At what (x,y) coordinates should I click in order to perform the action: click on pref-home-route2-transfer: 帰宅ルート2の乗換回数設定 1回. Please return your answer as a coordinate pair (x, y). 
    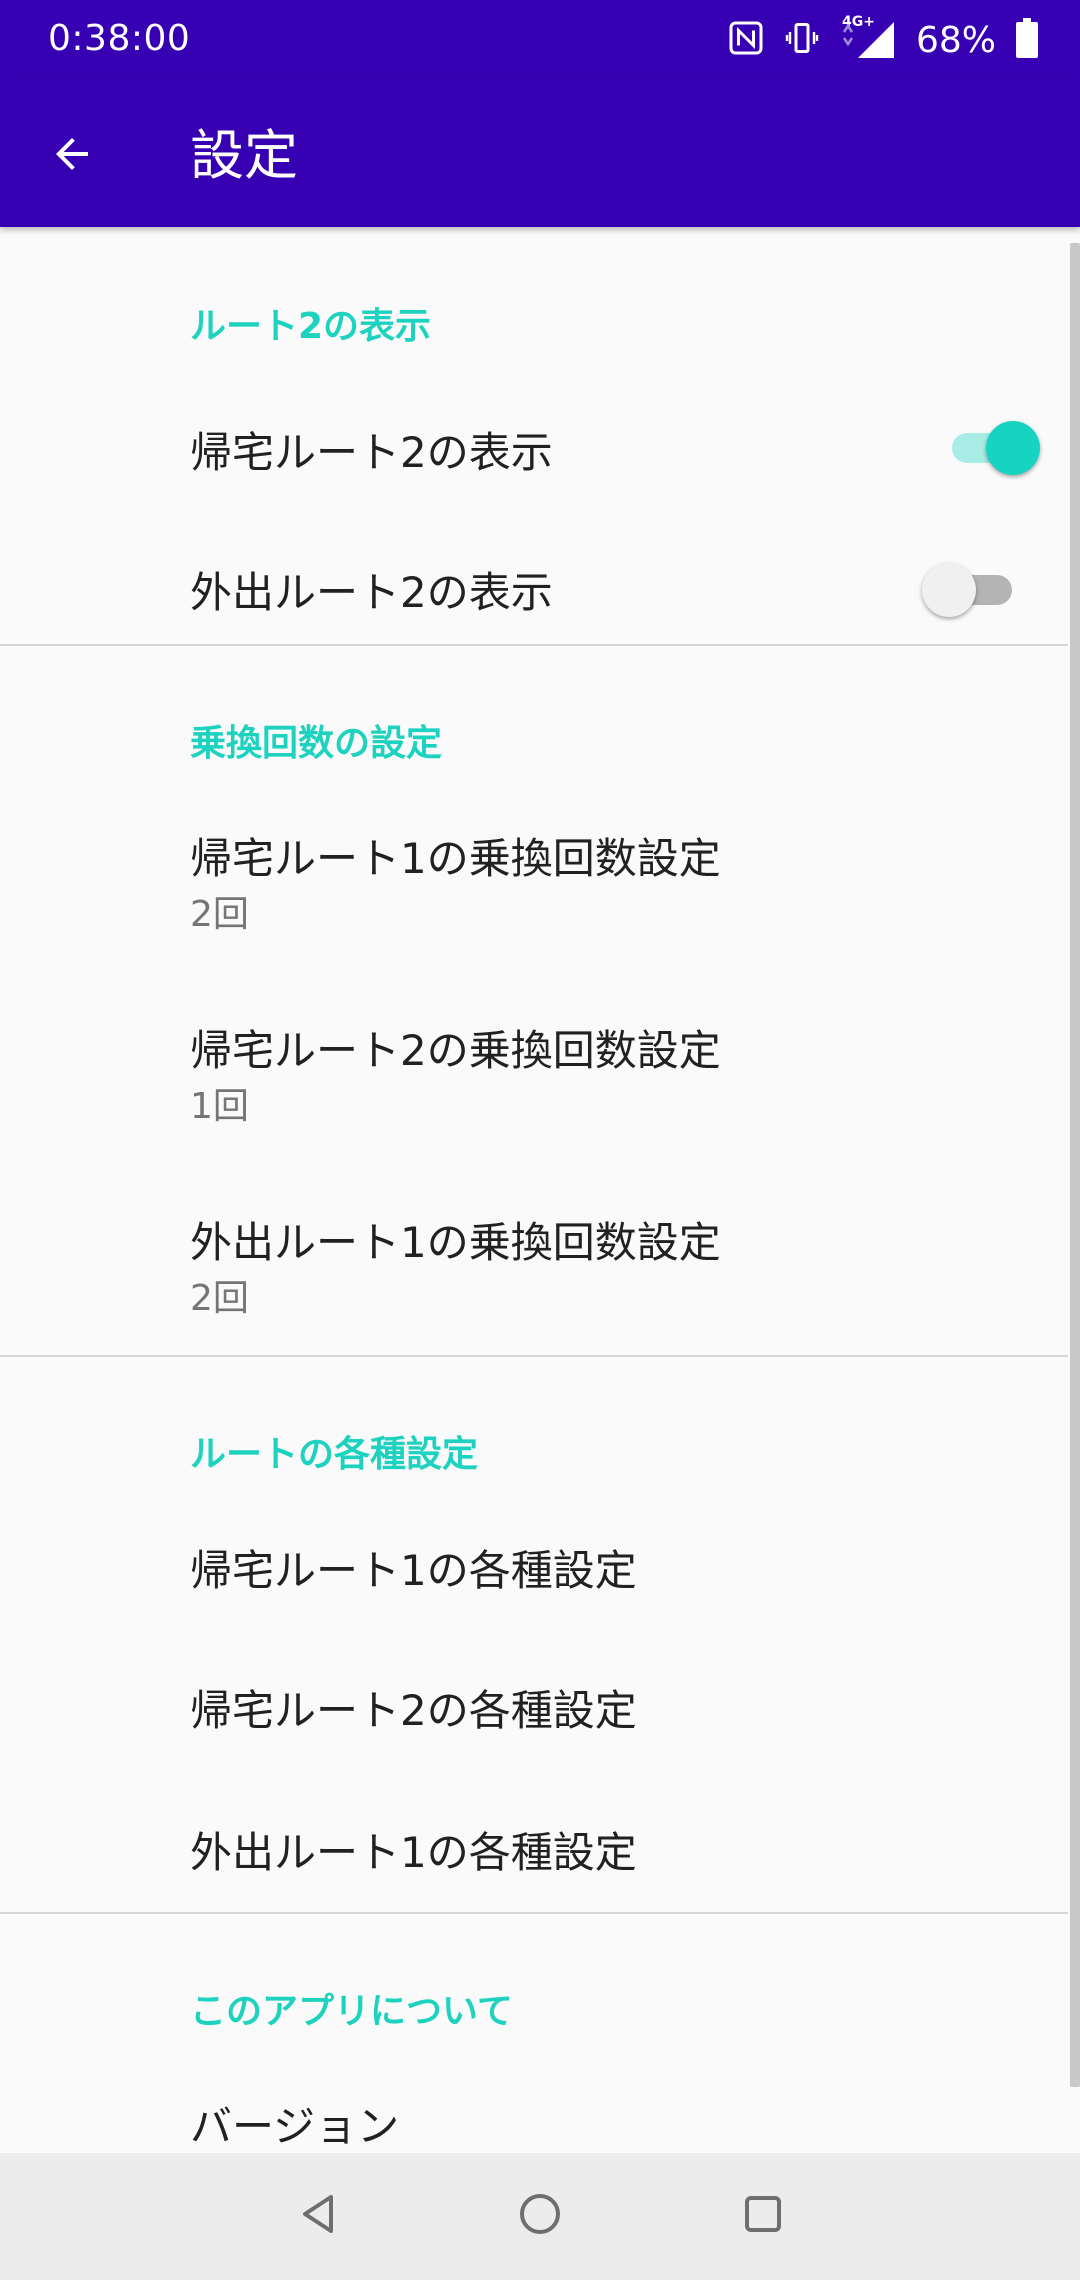
    Looking at the image, I should click on (534, 1075).